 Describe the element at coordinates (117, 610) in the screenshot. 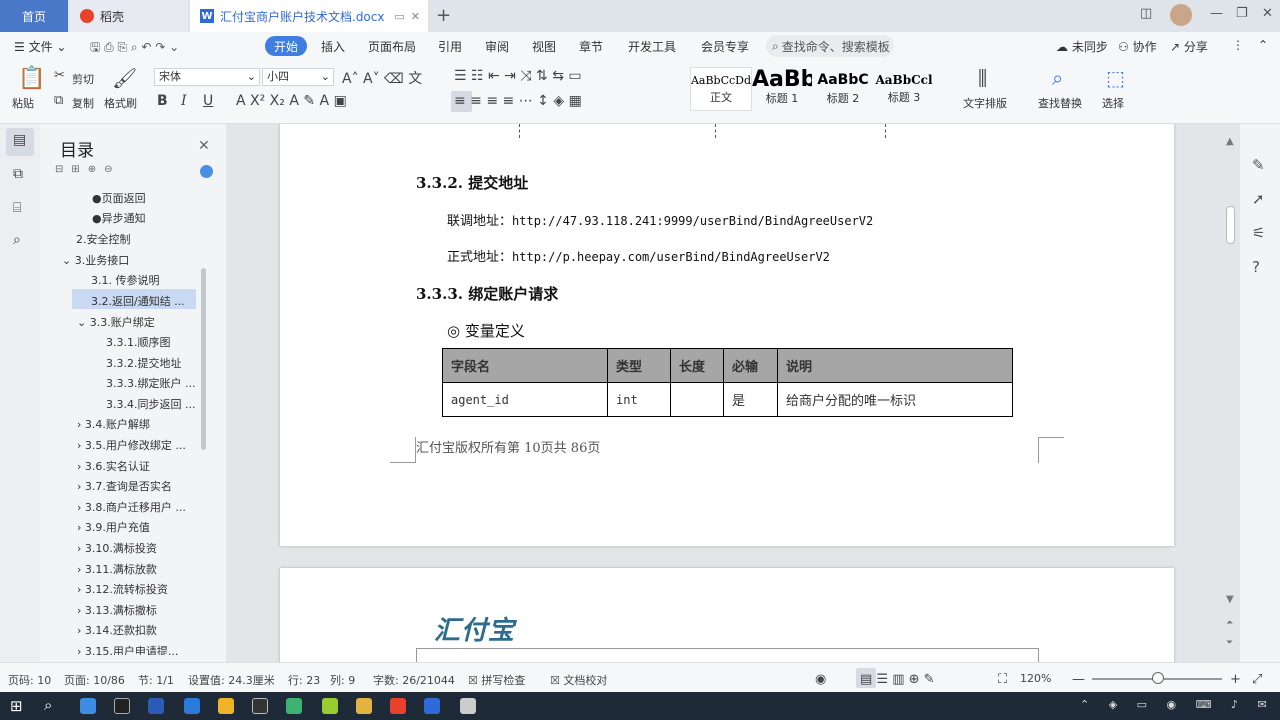

I see `toc-item: › 3.13.满标撤标` at that location.